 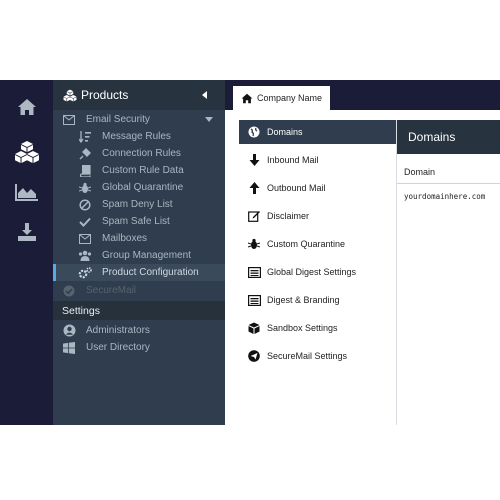 I want to click on plug-icon, so click(x=85, y=154).